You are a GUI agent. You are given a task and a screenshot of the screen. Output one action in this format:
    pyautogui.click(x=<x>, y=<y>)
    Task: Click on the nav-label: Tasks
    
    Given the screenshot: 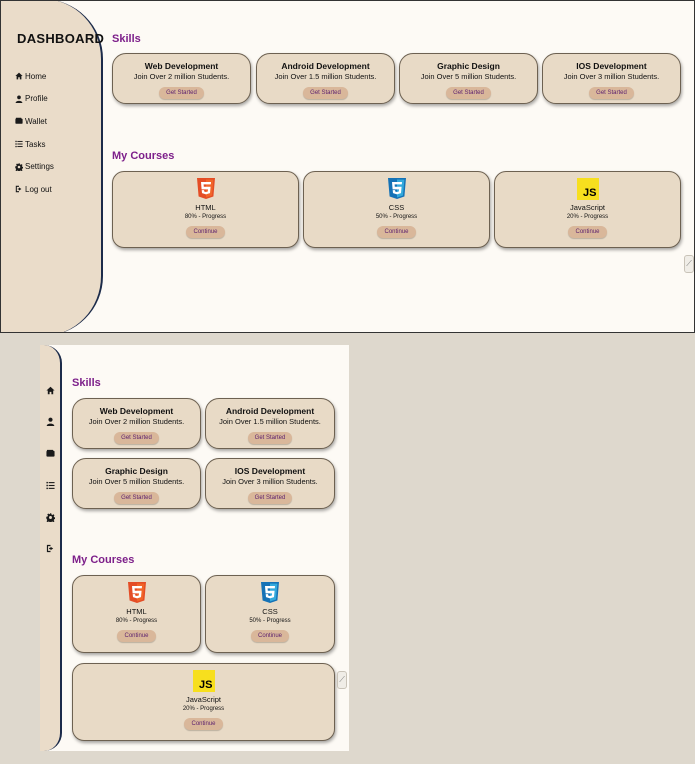 What is the action you would take?
    pyautogui.click(x=35, y=144)
    